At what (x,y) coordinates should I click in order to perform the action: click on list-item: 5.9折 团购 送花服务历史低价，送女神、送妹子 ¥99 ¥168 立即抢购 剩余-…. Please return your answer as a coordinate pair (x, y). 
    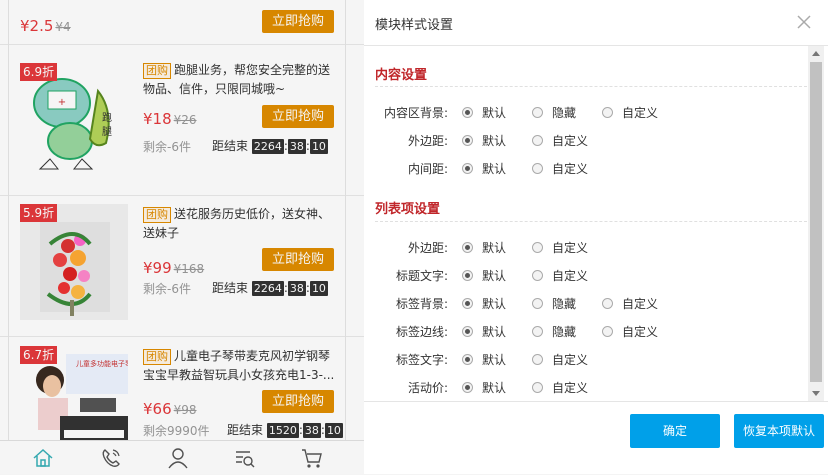
    Looking at the image, I should click on (182, 266).